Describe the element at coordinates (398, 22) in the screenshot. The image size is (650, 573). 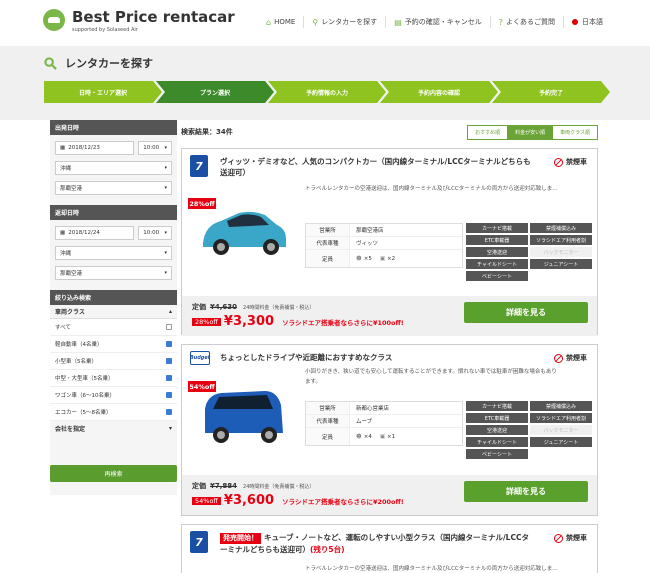
I see `clipboard-icon: ▤` at that location.